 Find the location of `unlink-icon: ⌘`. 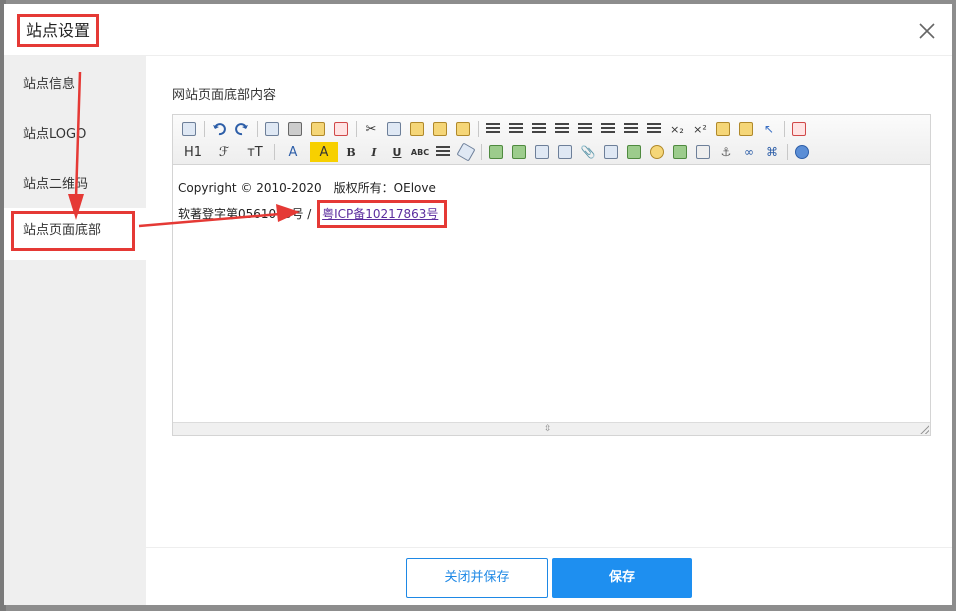

unlink-icon: ⌘ is located at coordinates (772, 152).